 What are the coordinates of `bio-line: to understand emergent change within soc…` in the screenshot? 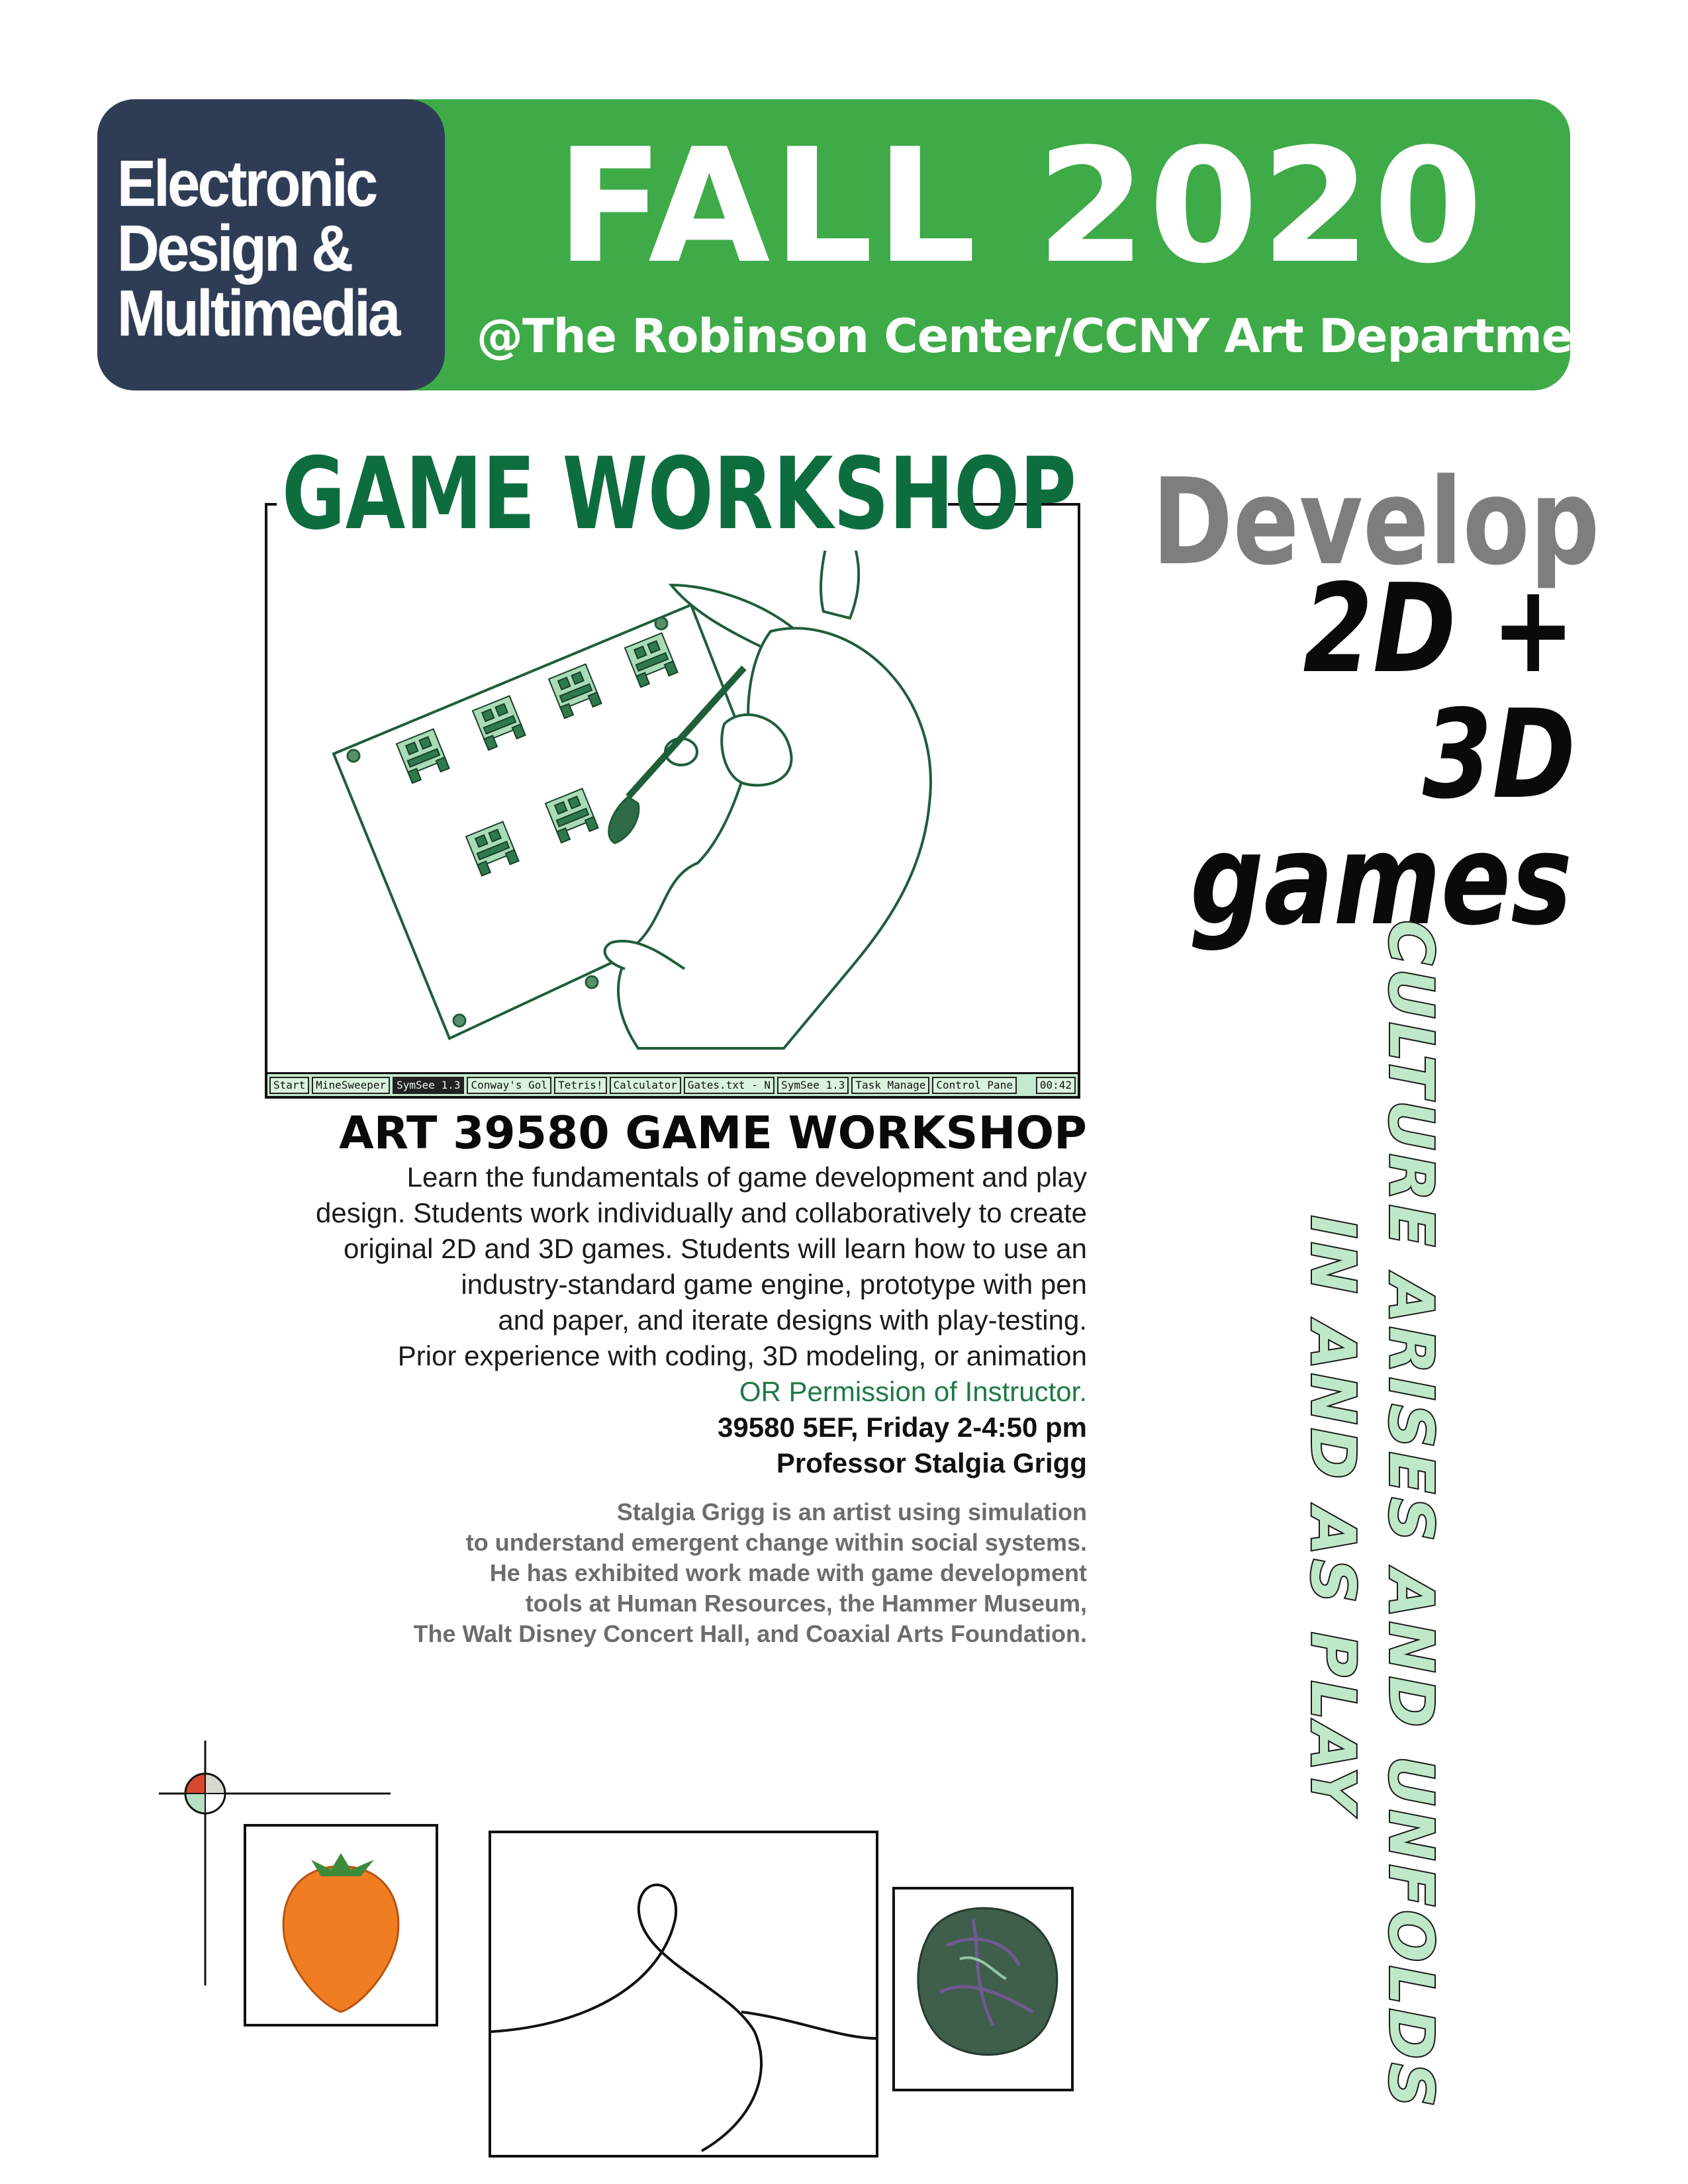 It's located at (776, 1542).